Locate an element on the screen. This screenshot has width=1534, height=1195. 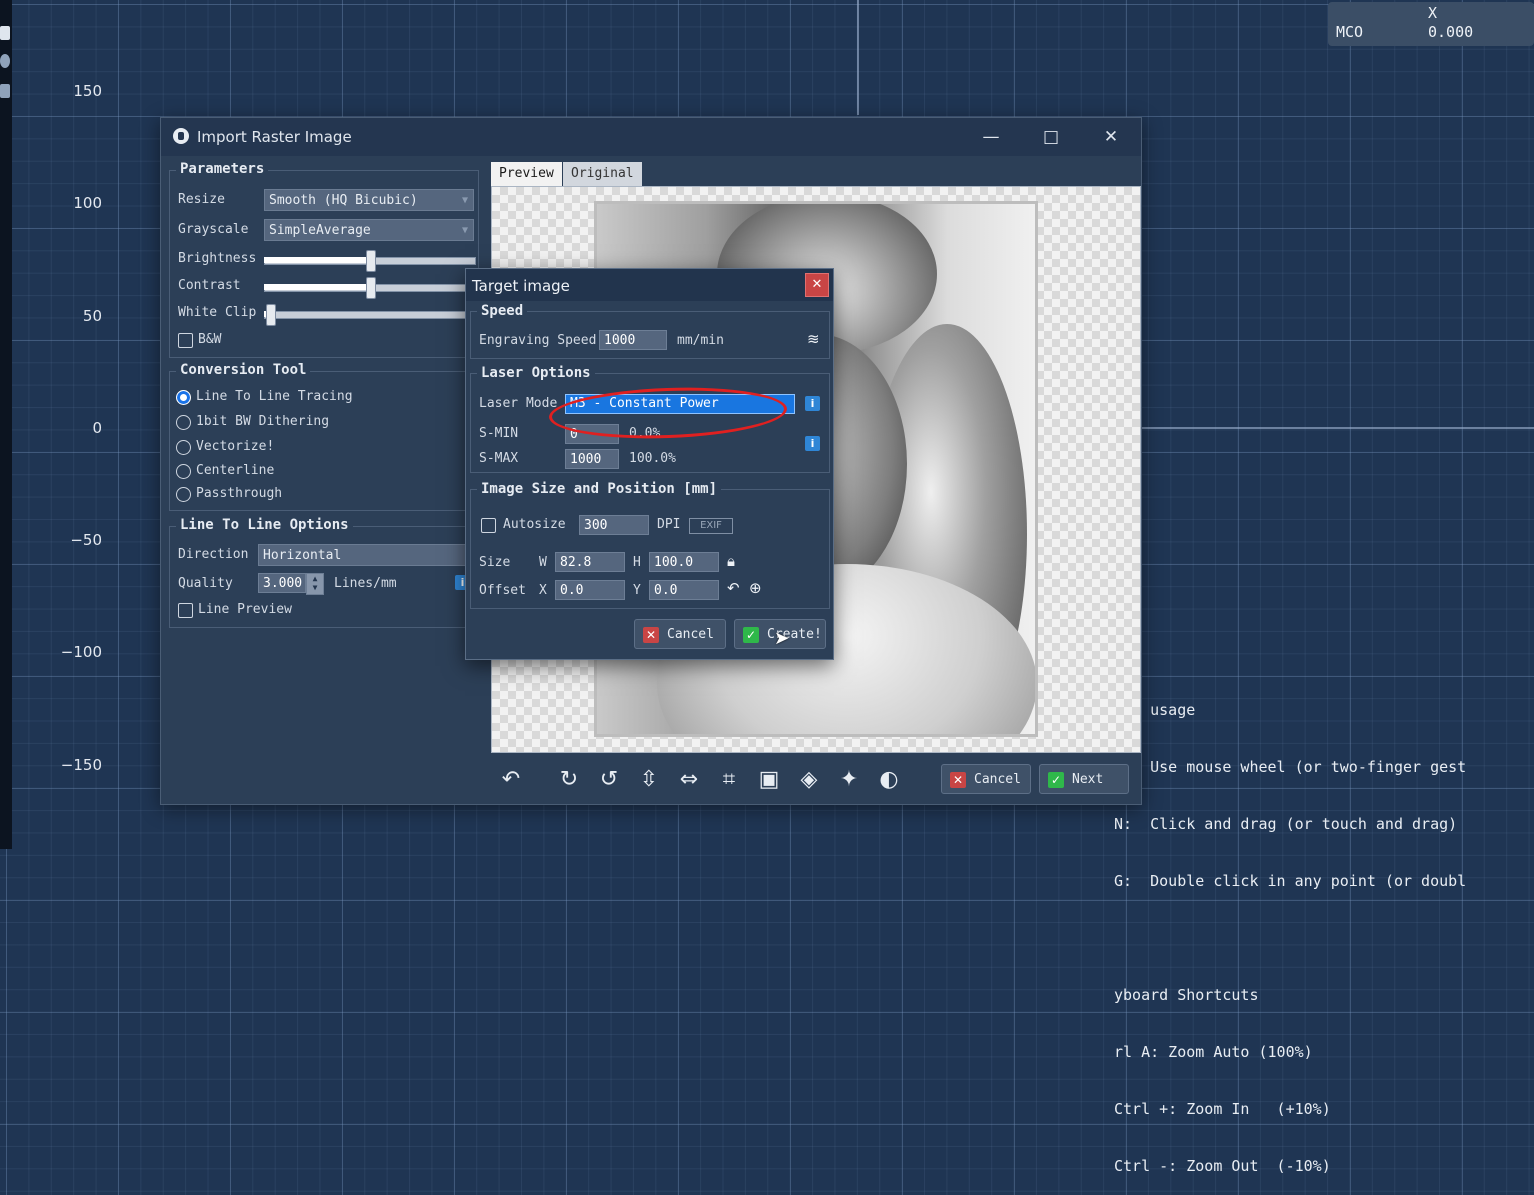
y-axis-label: −50 is located at coordinates (86, 540).